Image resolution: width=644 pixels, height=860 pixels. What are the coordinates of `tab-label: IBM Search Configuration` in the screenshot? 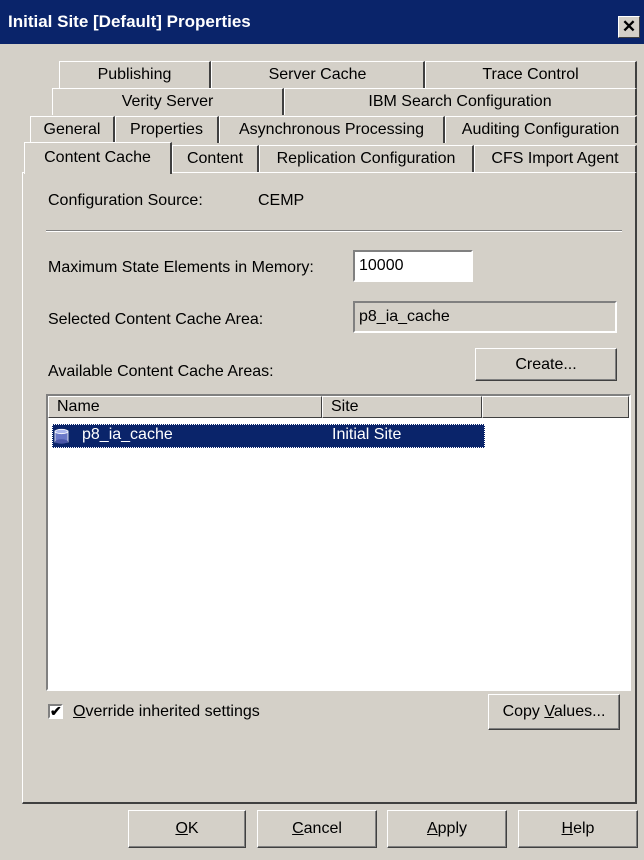 It's located at (460, 101).